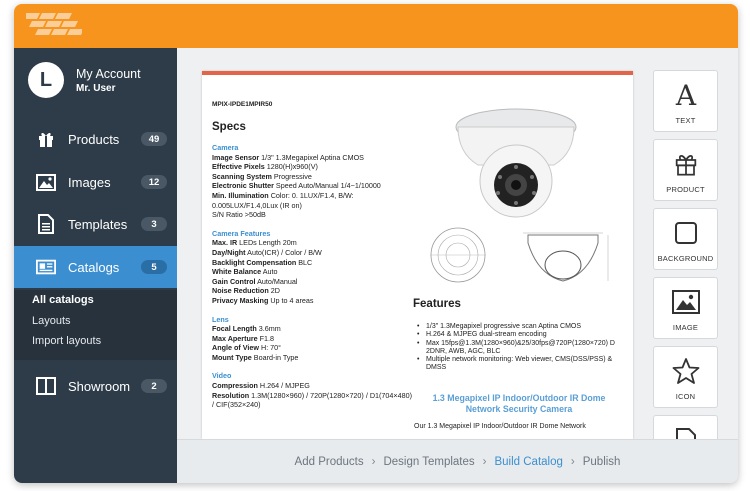 The width and height of the screenshot is (750, 491). Describe the element at coordinates (255, 281) in the screenshot. I see `spec-line: Gain Control Auto/Manual` at that location.